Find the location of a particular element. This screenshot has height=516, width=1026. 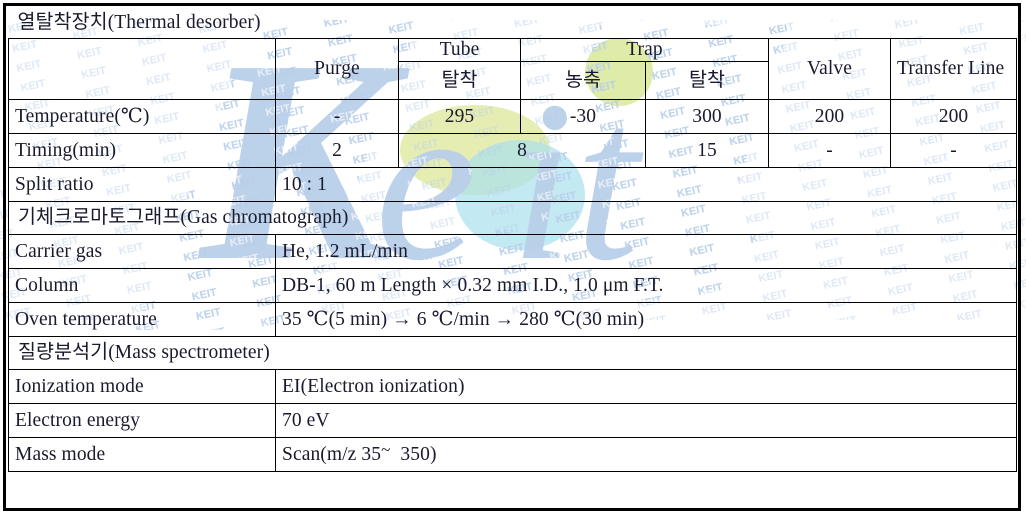

row-label-oven-temperature: Oven temperature is located at coordinates (142, 320).